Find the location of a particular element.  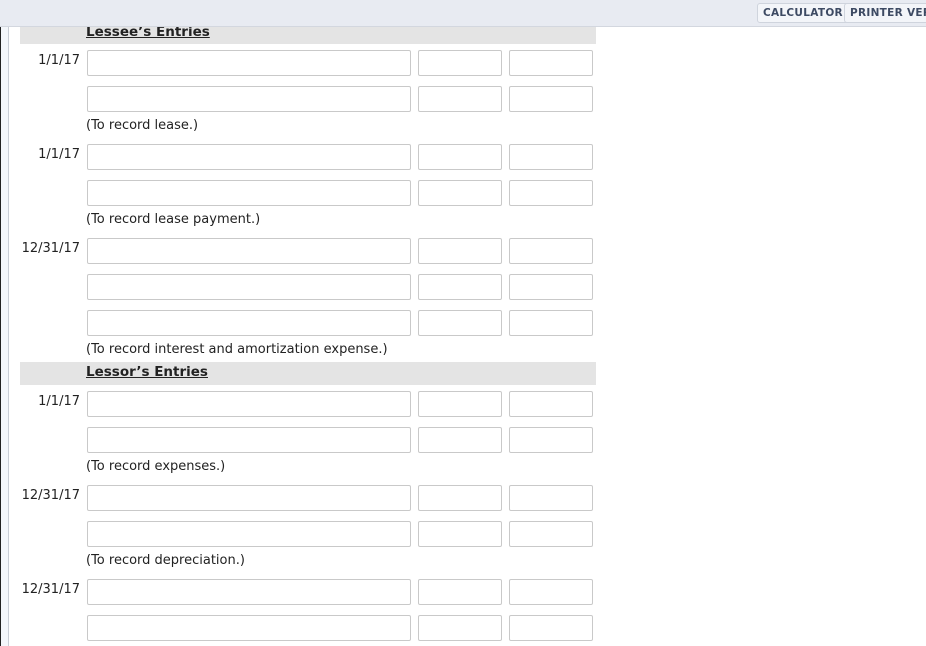

calculator-button: CALCULATOR is located at coordinates (803, 13).